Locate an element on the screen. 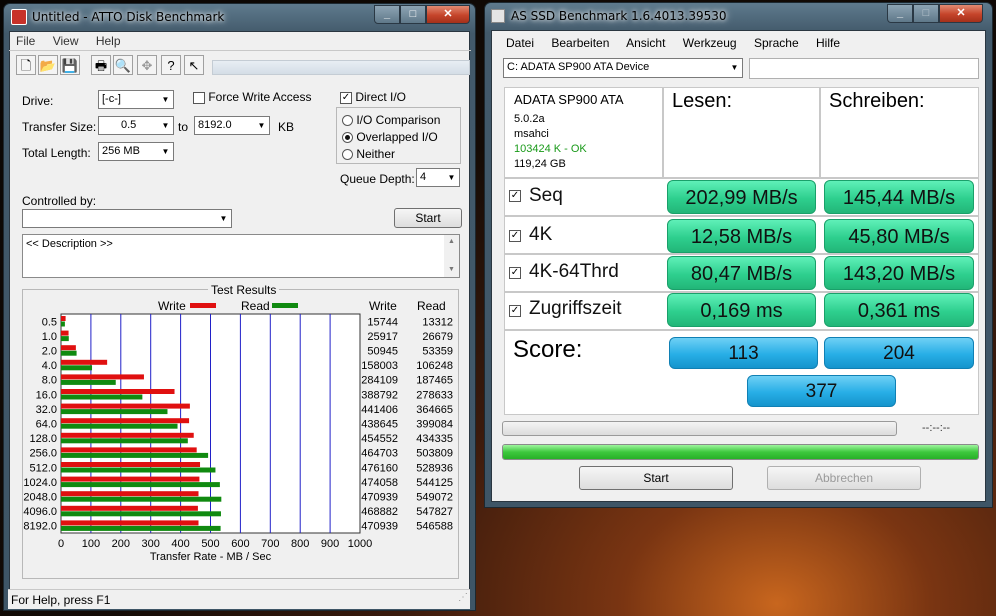  4k-checkbox: ✓ is located at coordinates (515, 235).